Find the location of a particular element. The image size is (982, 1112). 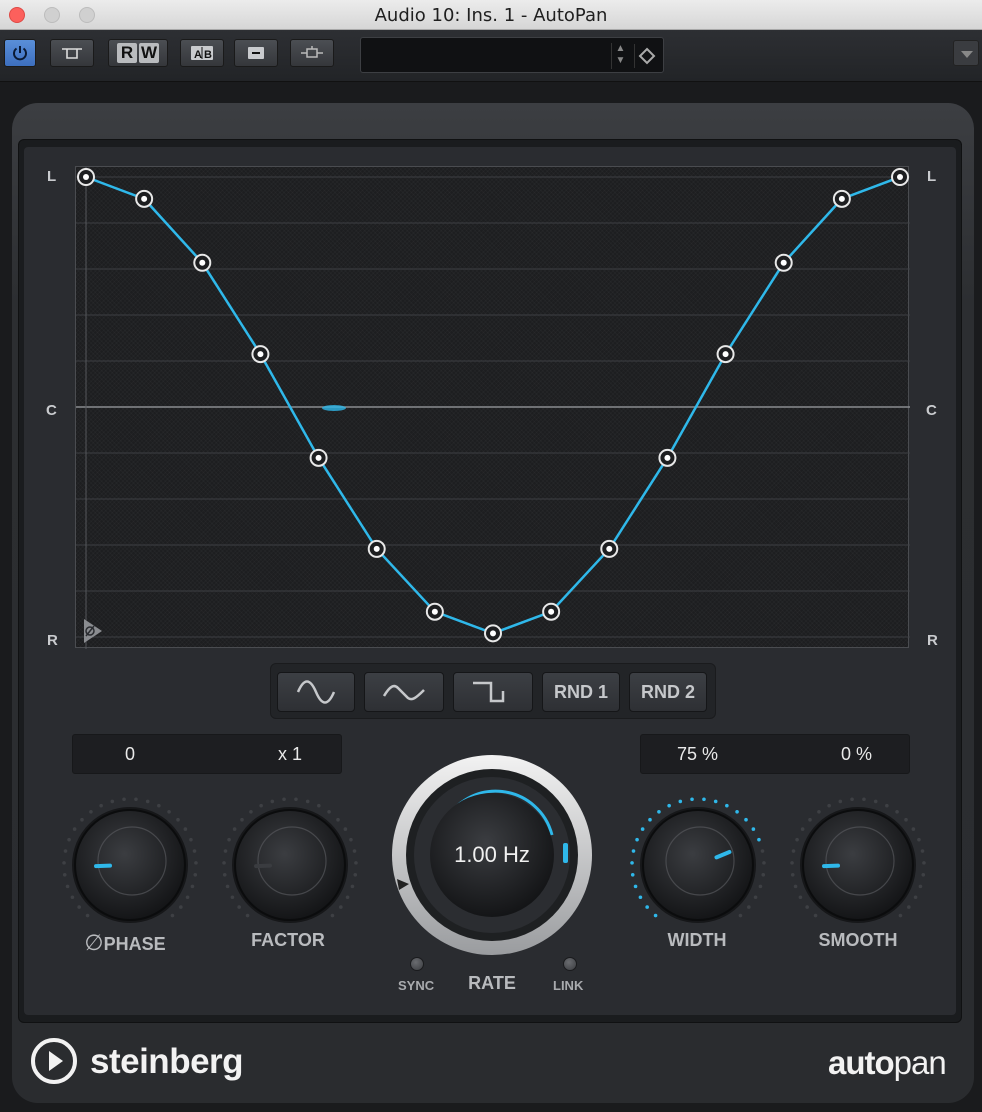

read-write-buttons: R W is located at coordinates (138, 53).